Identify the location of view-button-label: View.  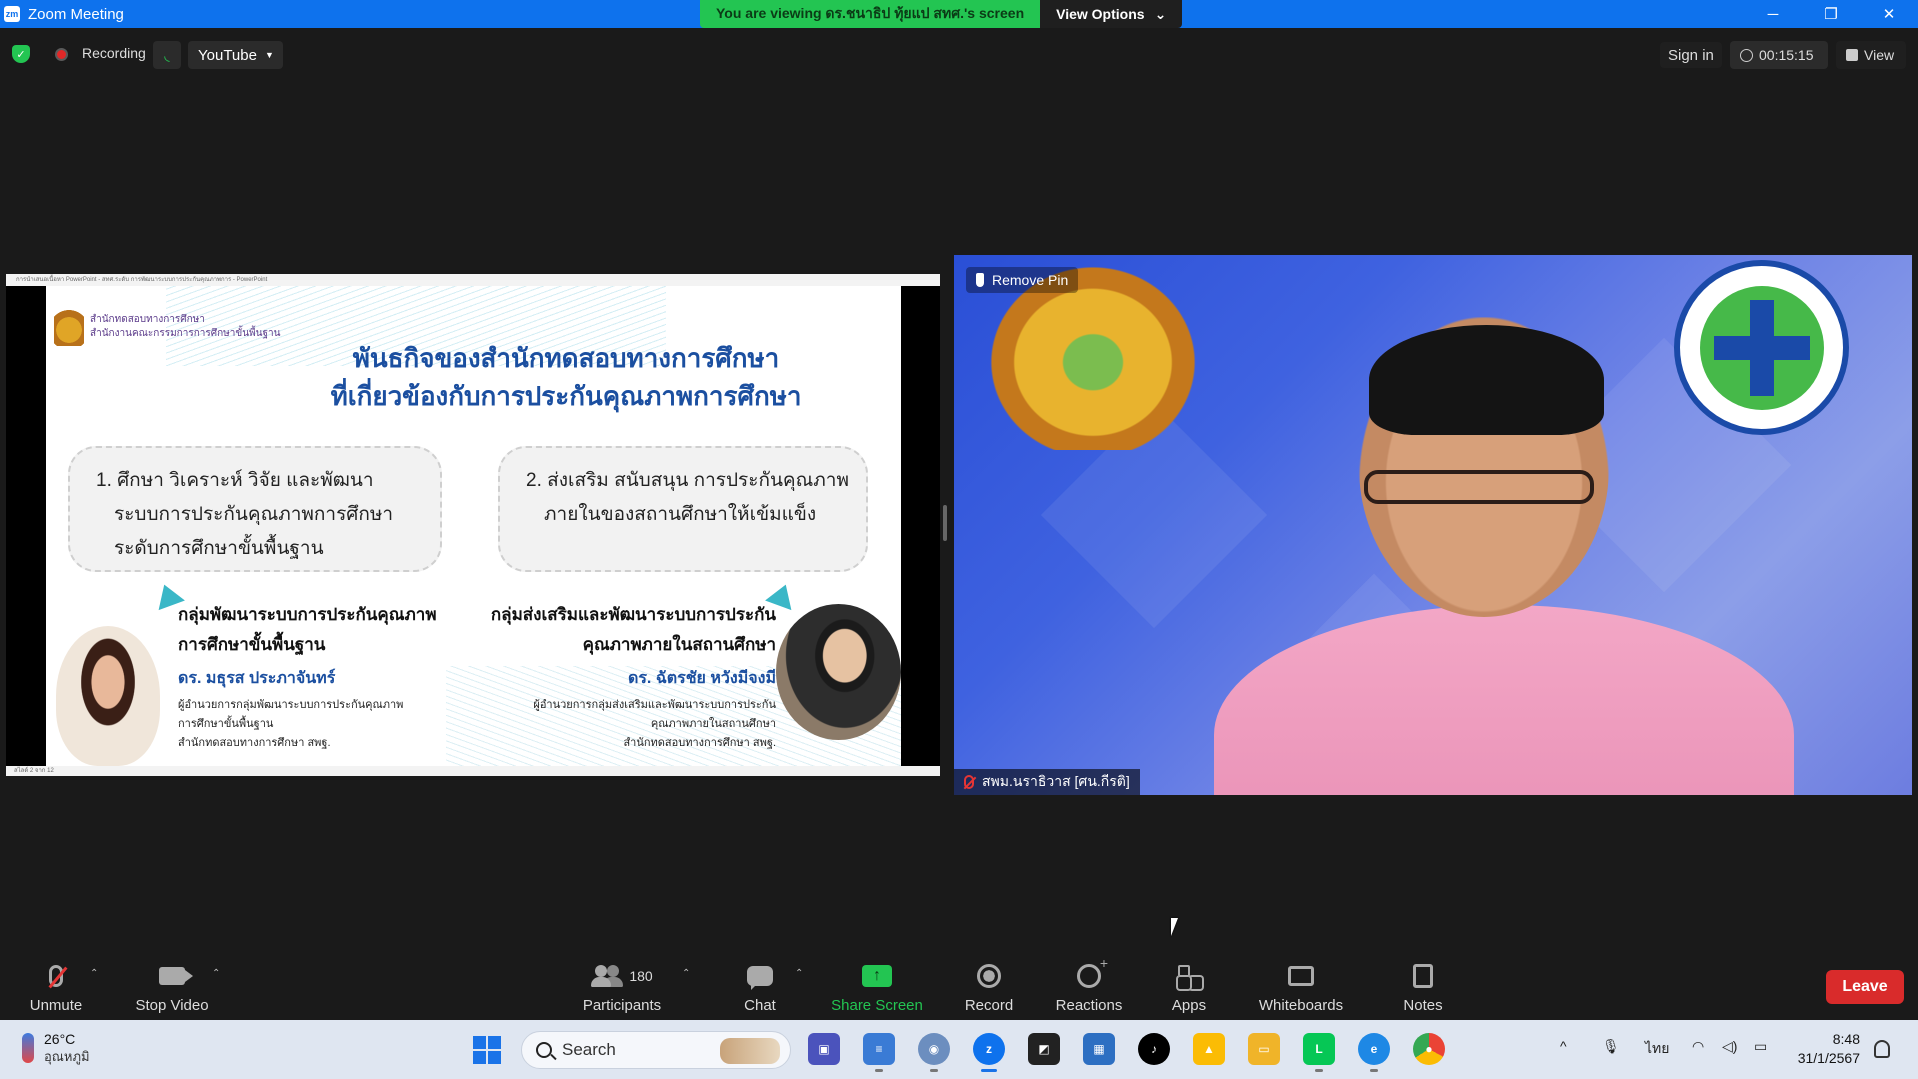
(1879, 55).